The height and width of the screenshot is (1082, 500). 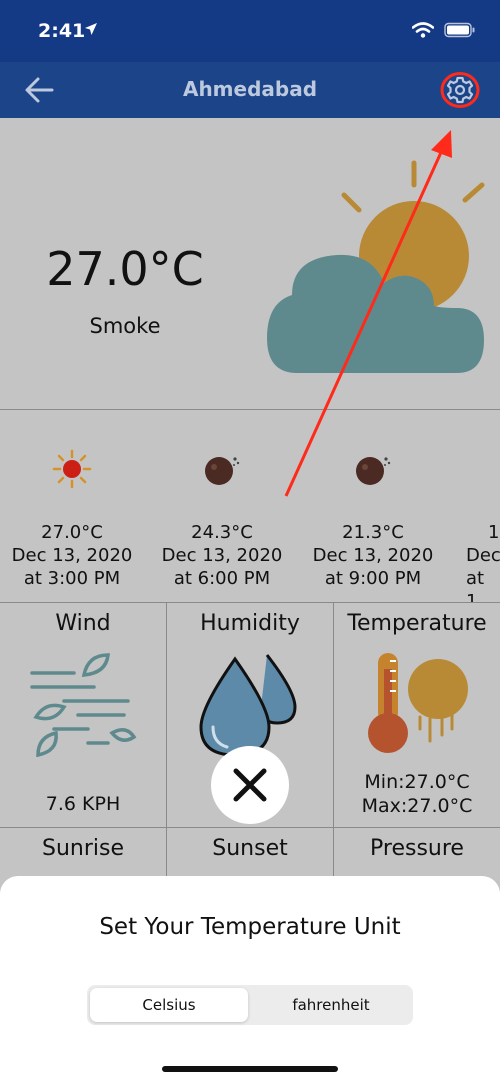 What do you see at coordinates (483, 507) in the screenshot?
I see `hourly-item-partial: 1 Dec at 1` at bounding box center [483, 507].